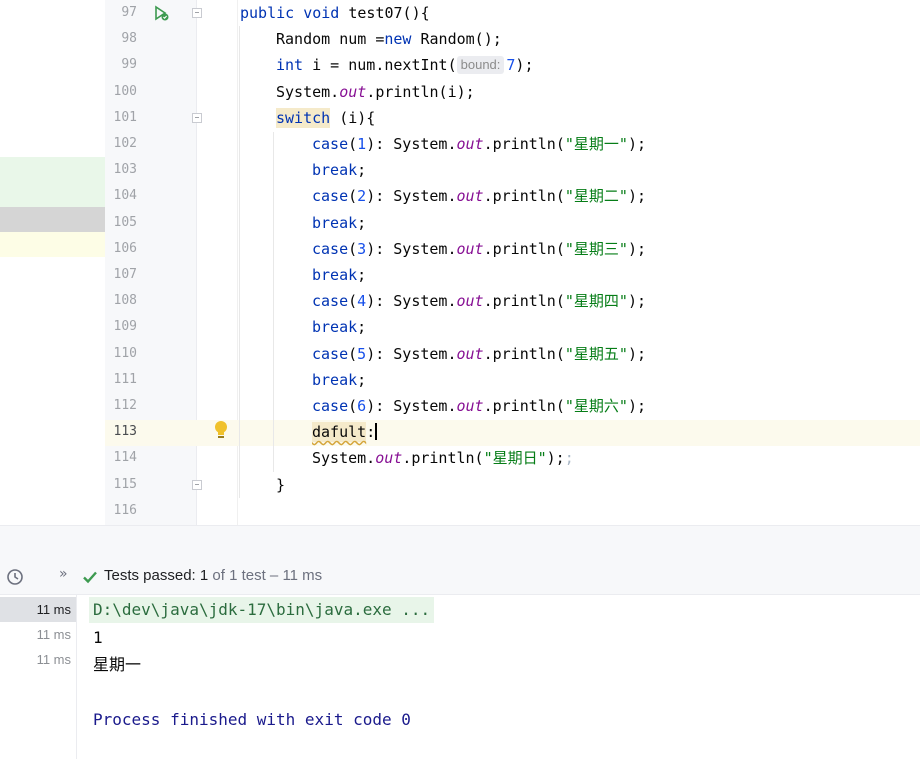 The width and height of the screenshot is (920, 759). What do you see at coordinates (596, 196) in the screenshot?
I see `code-token: "星期二"` at bounding box center [596, 196].